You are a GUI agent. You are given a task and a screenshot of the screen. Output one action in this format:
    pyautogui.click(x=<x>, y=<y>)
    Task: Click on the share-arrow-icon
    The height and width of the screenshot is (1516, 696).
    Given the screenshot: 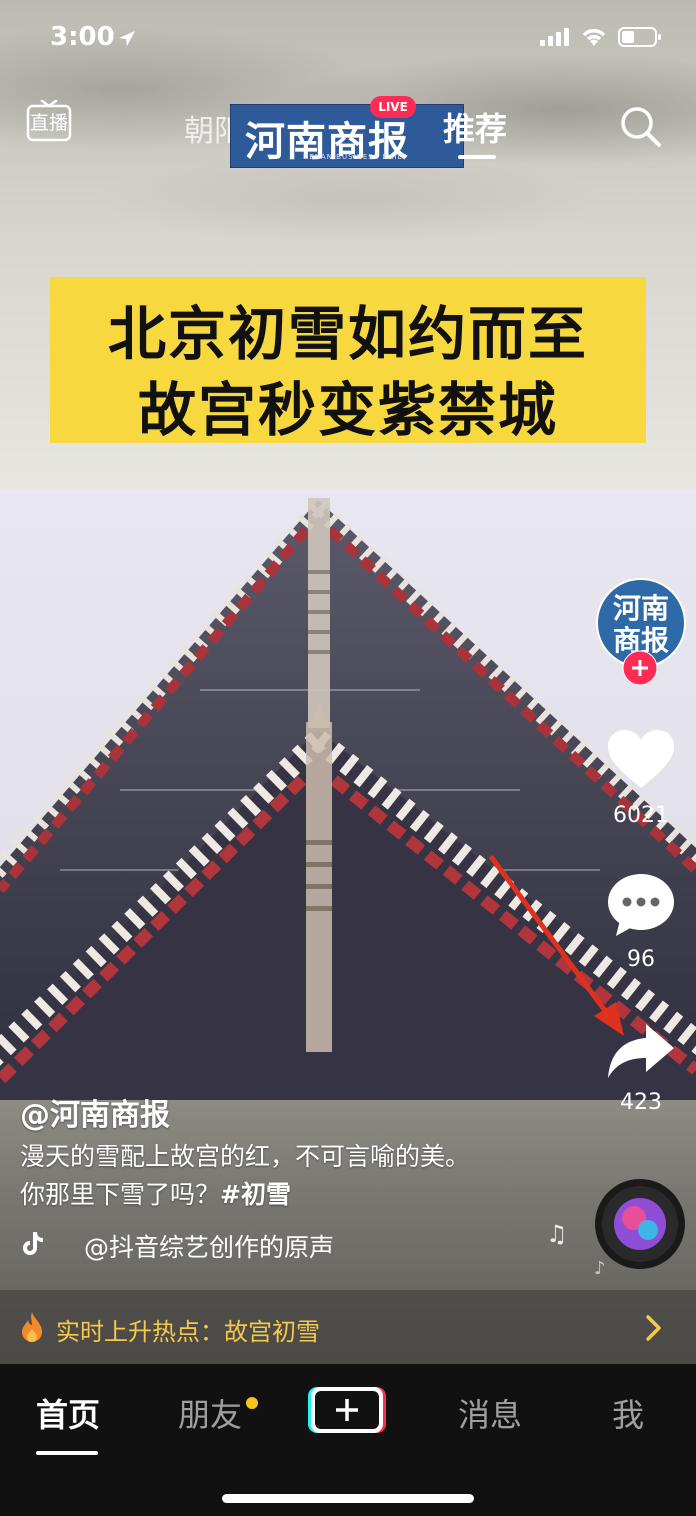 What is the action you would take?
    pyautogui.click(x=641, y=1051)
    